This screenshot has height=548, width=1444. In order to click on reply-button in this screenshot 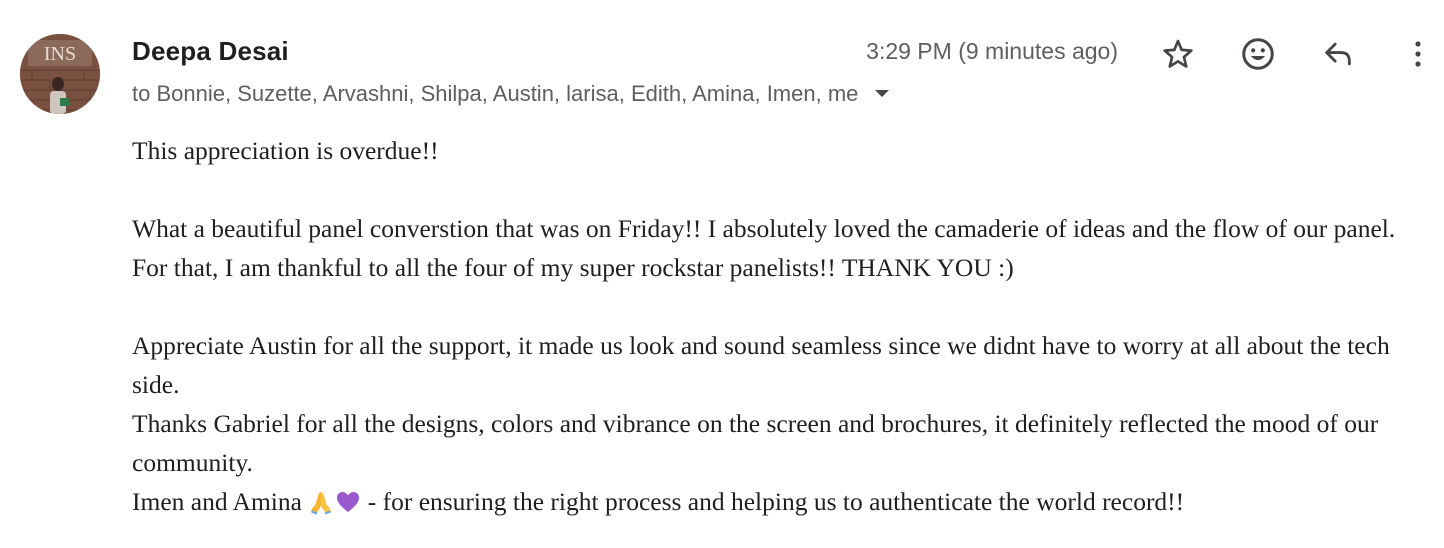, I will do `click(1338, 54)`.